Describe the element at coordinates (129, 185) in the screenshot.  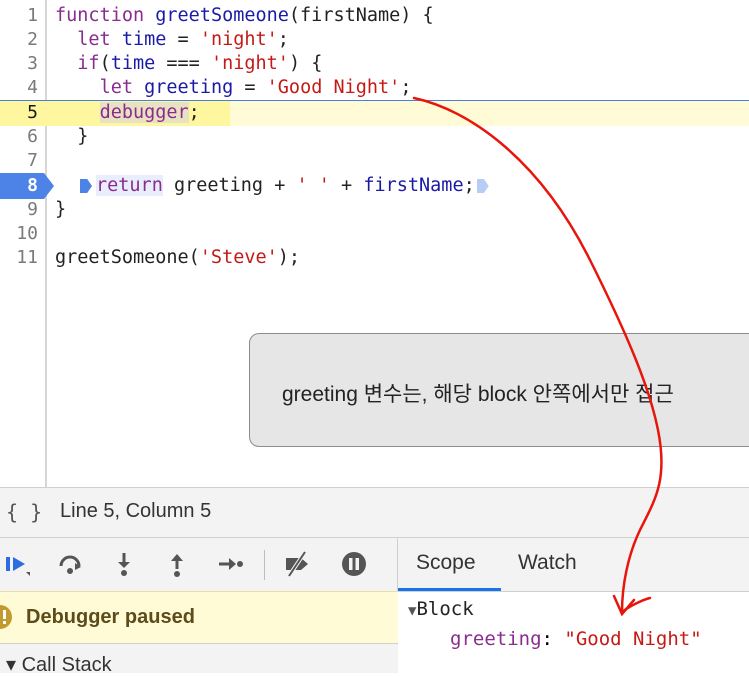
I see `keyword: return` at that location.